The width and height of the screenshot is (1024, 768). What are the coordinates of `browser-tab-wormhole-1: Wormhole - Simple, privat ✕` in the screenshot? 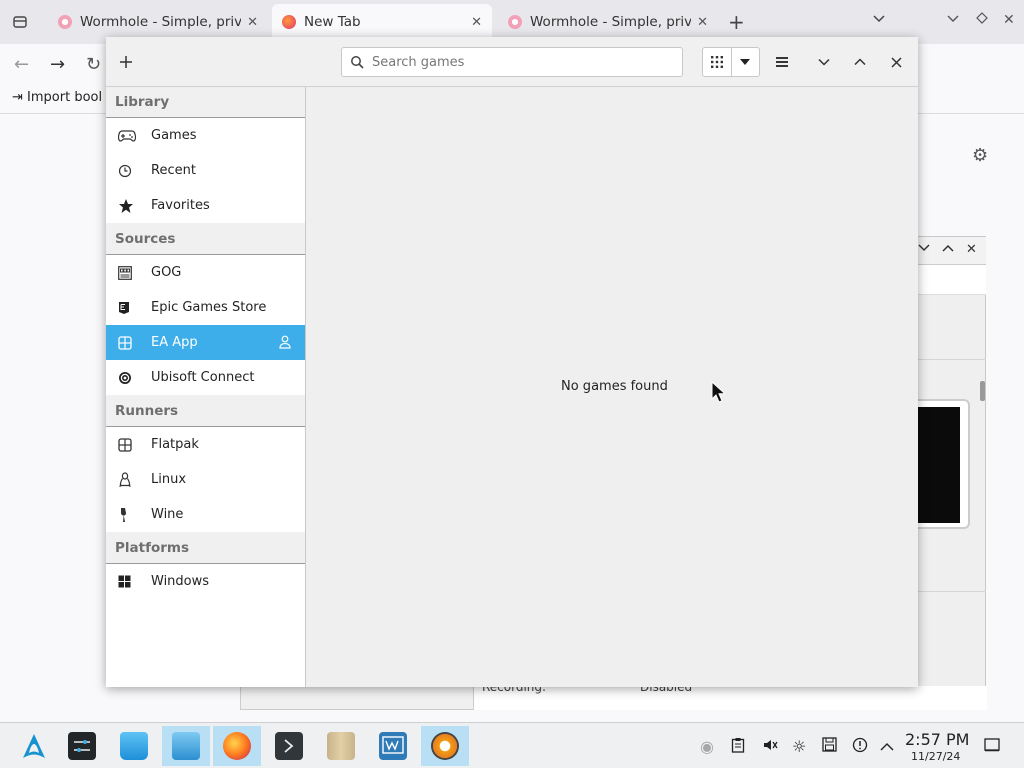 It's located at (158, 22).